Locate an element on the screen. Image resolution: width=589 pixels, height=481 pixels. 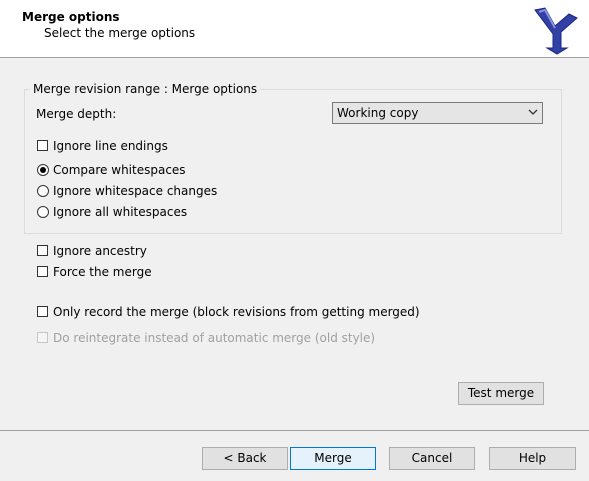
back-button: < Back is located at coordinates (245, 458).